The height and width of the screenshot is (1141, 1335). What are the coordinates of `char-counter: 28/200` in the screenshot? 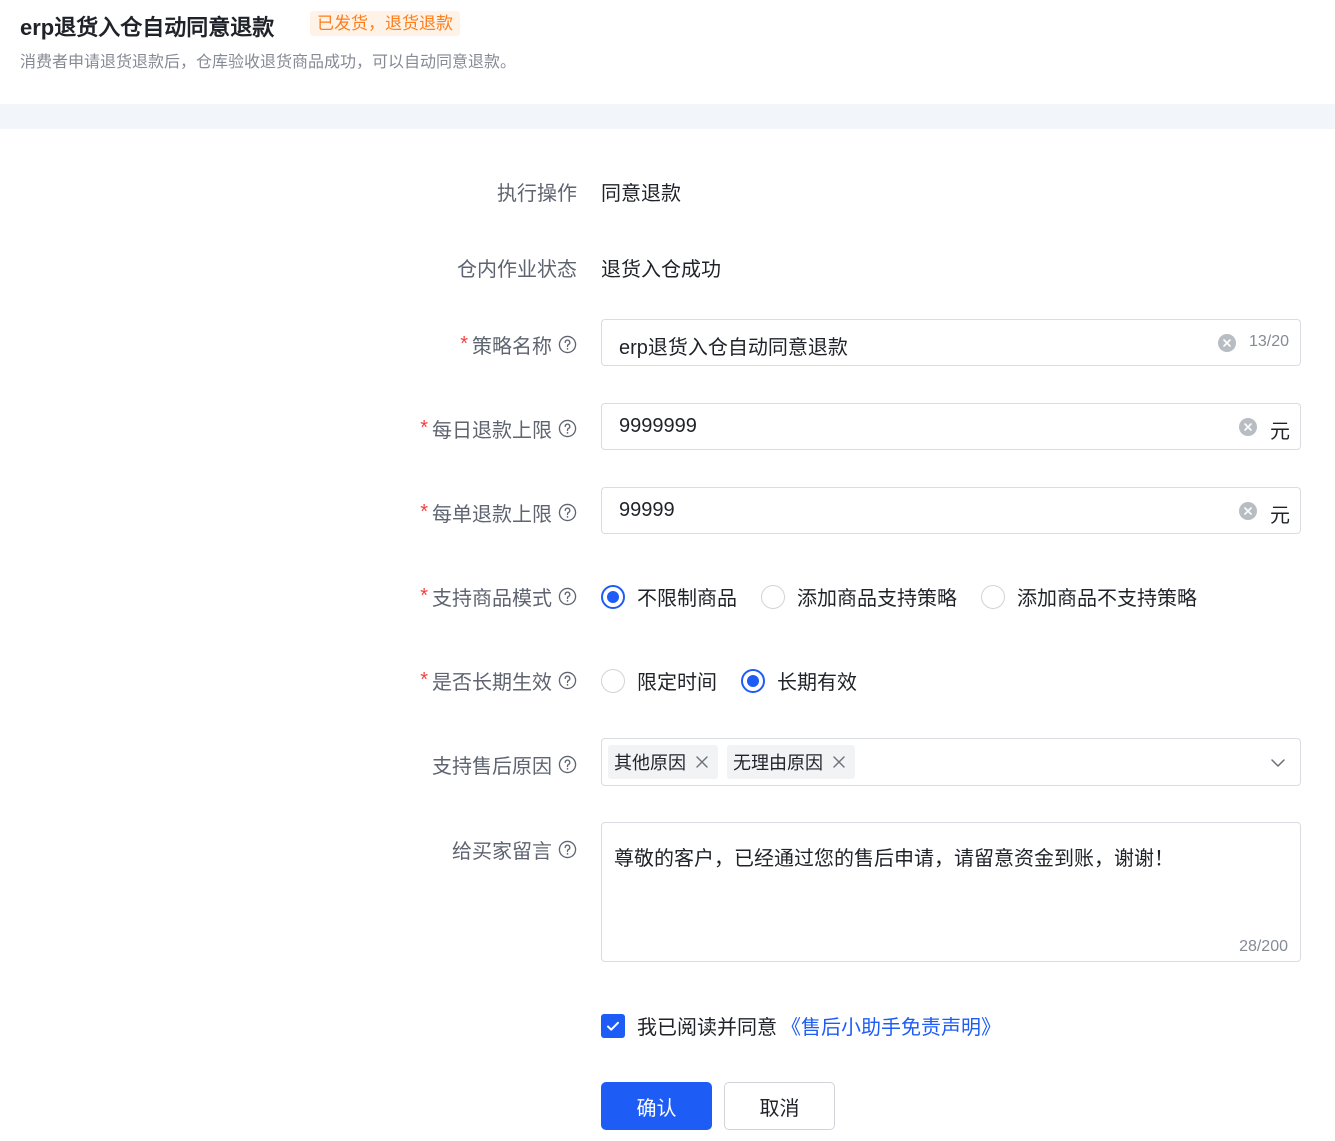 It's located at (1263, 946).